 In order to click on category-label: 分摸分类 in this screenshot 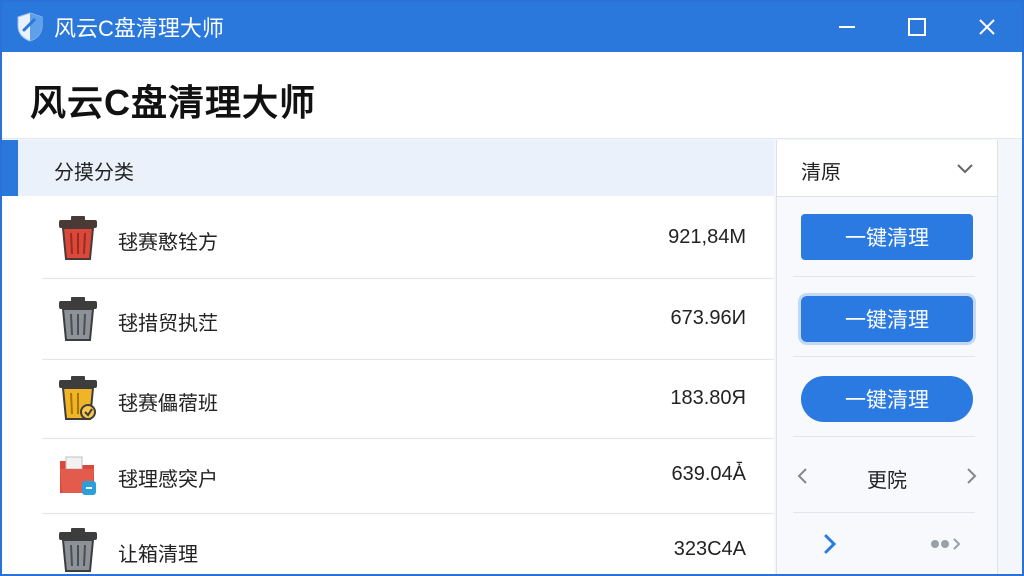, I will do `click(94, 173)`.